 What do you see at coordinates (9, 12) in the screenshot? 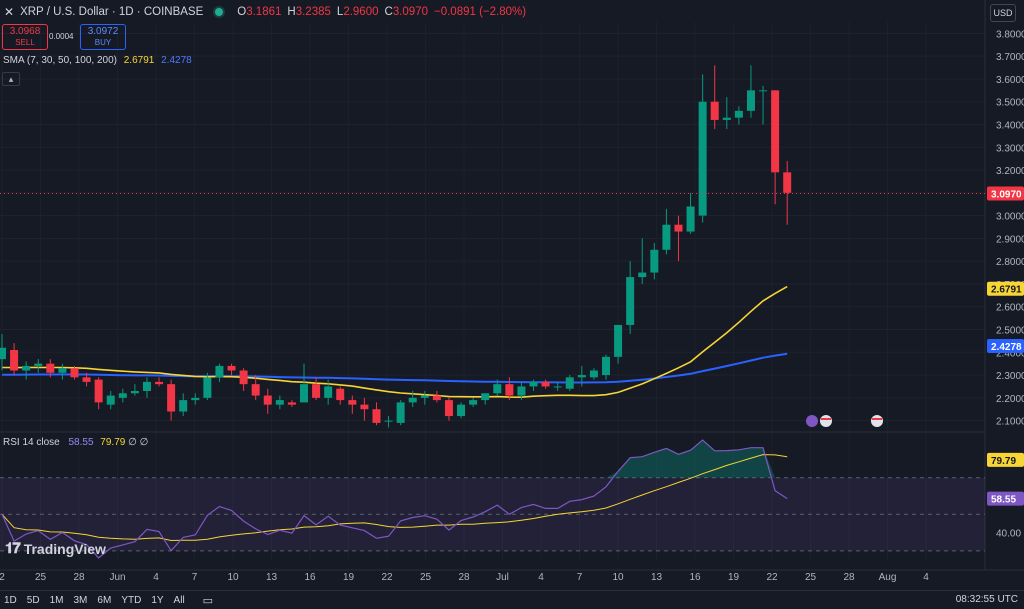
I see `close-symbol-icon: ✕` at bounding box center [9, 12].